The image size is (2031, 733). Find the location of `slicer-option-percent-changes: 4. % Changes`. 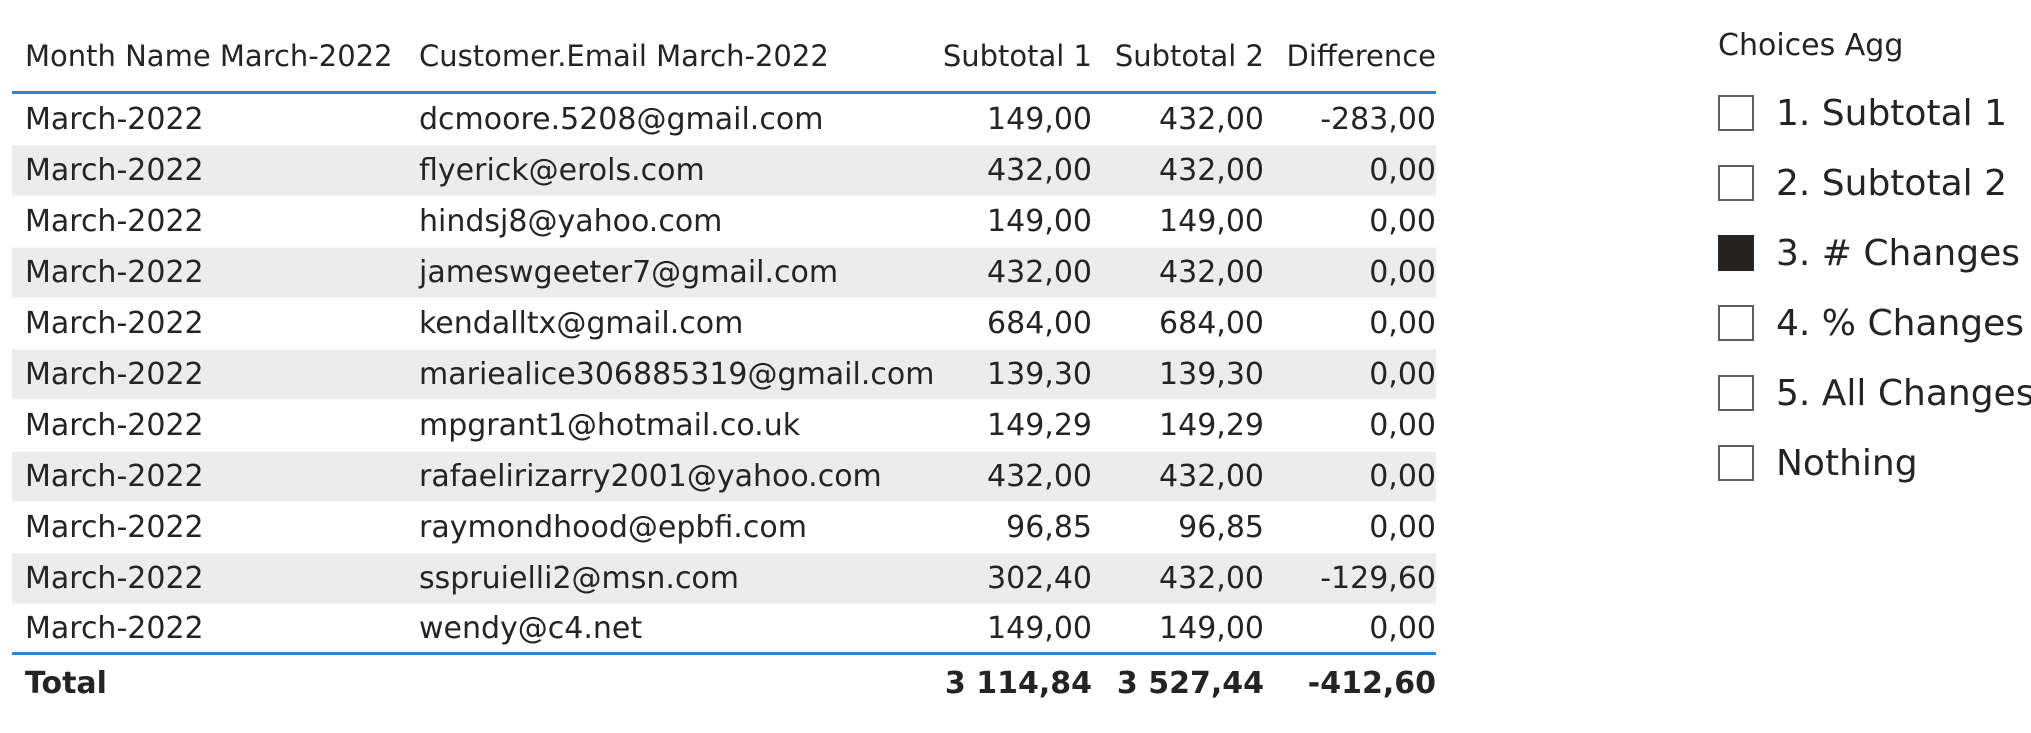

slicer-option-percent-changes: 4. % Changes is located at coordinates (1871, 323).